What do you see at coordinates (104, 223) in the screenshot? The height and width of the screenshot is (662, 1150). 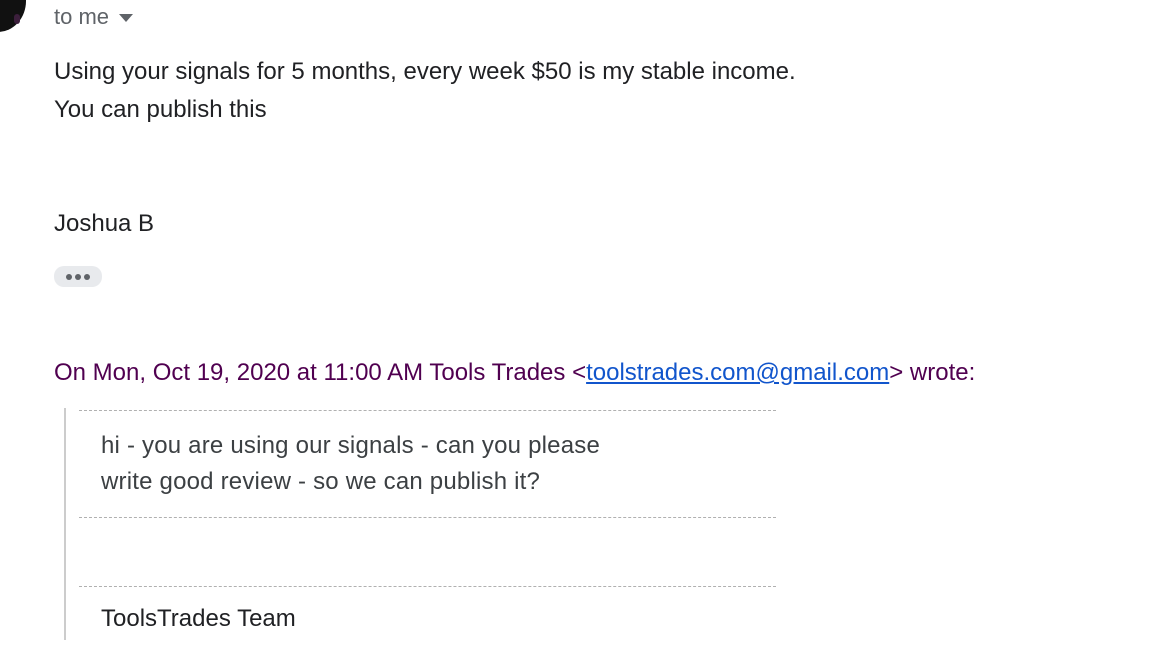 I see `message-signature: Joshua B` at bounding box center [104, 223].